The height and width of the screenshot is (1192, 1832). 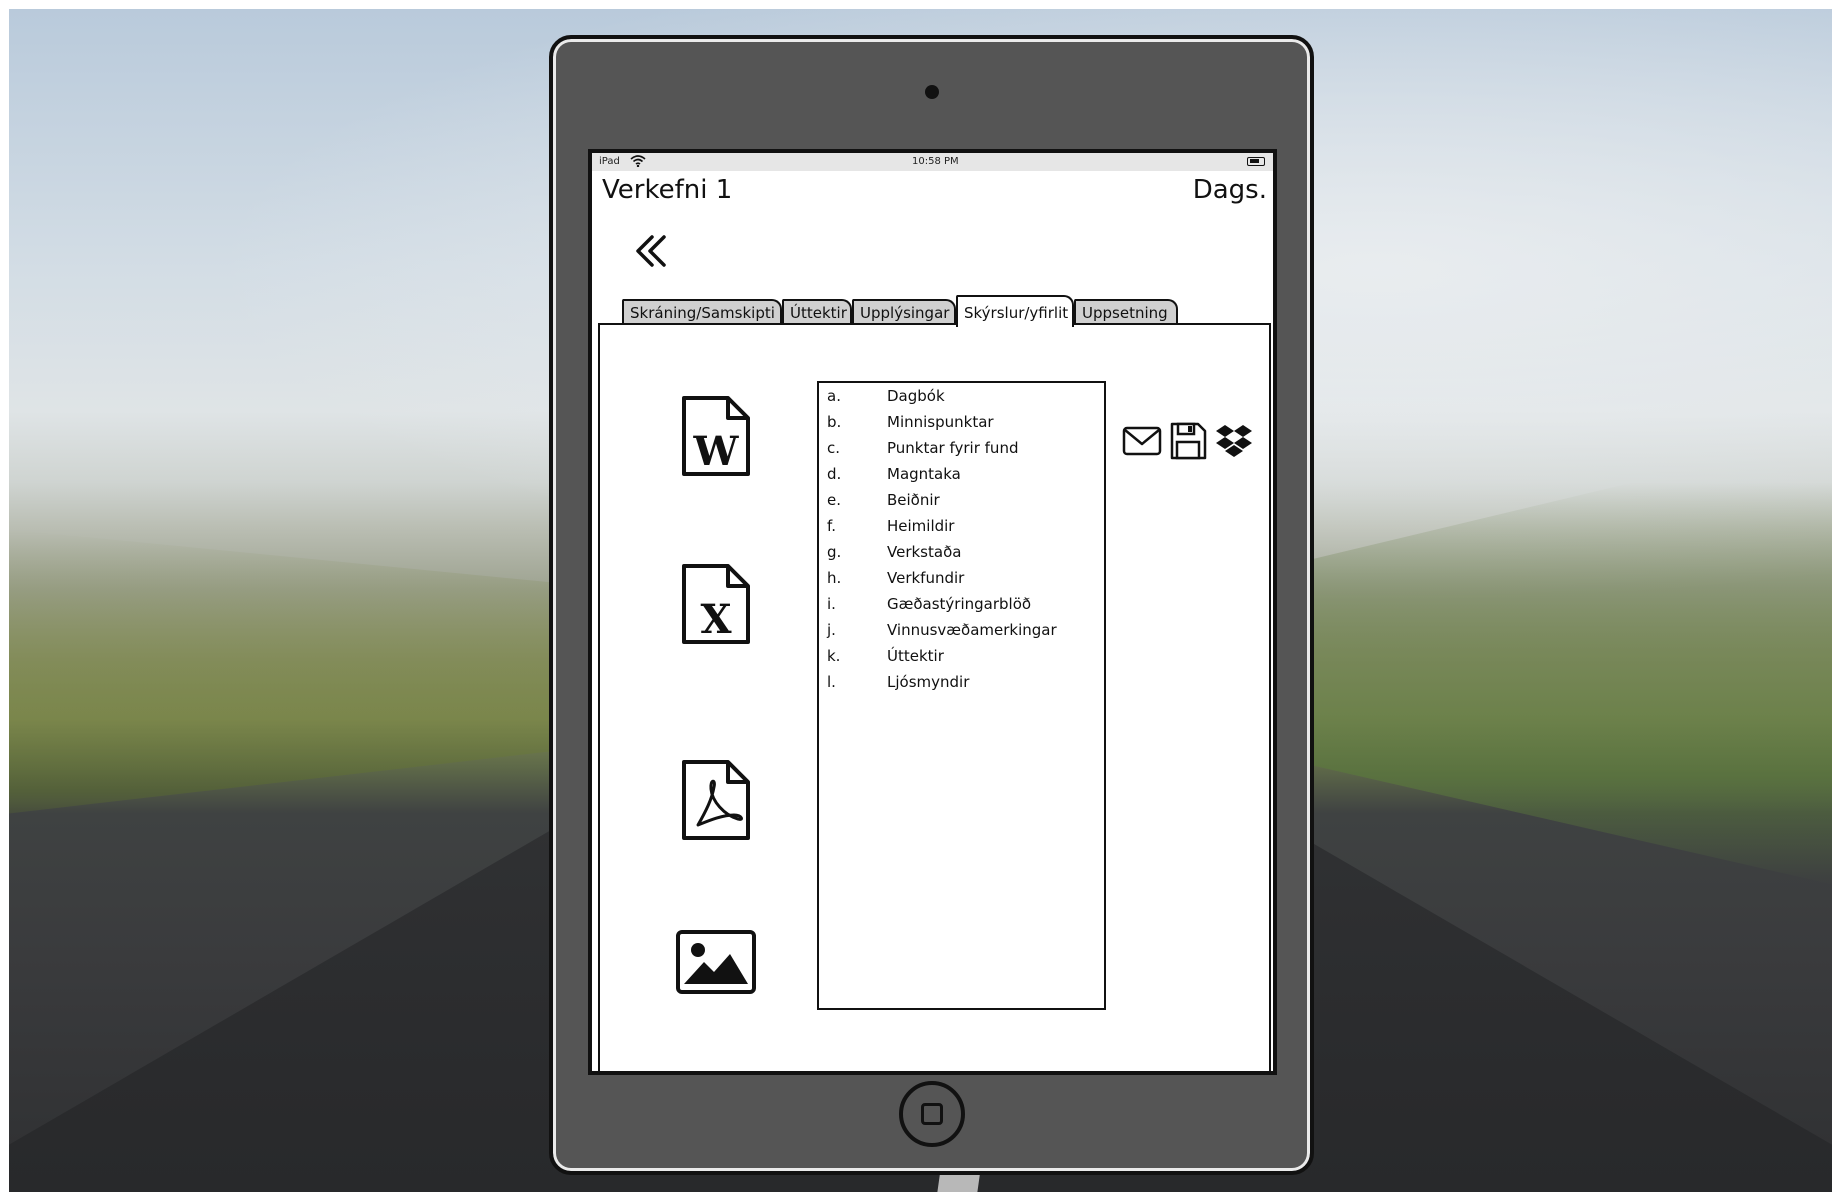 I want to click on list-item: h. Verkfundir, so click(x=962, y=580).